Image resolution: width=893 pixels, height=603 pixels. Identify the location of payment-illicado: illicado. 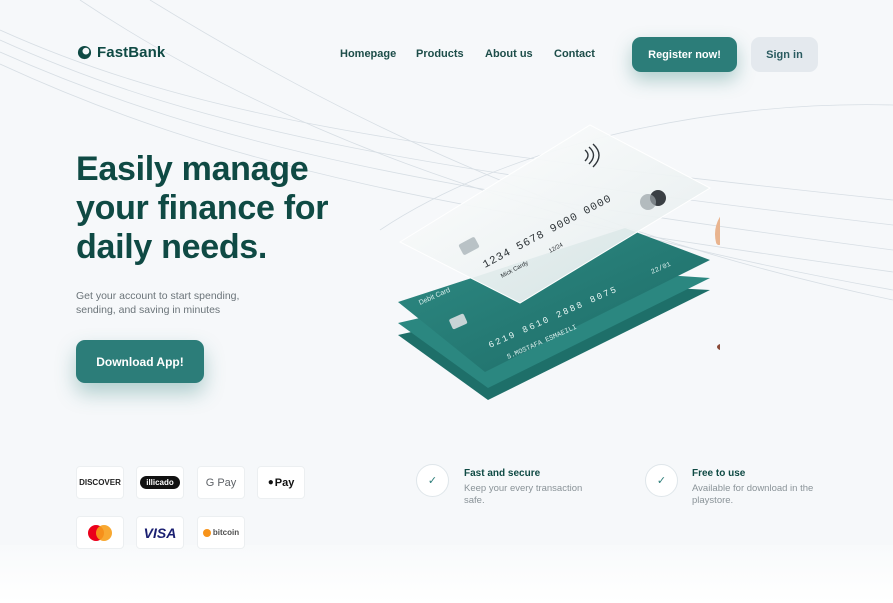
(160, 482).